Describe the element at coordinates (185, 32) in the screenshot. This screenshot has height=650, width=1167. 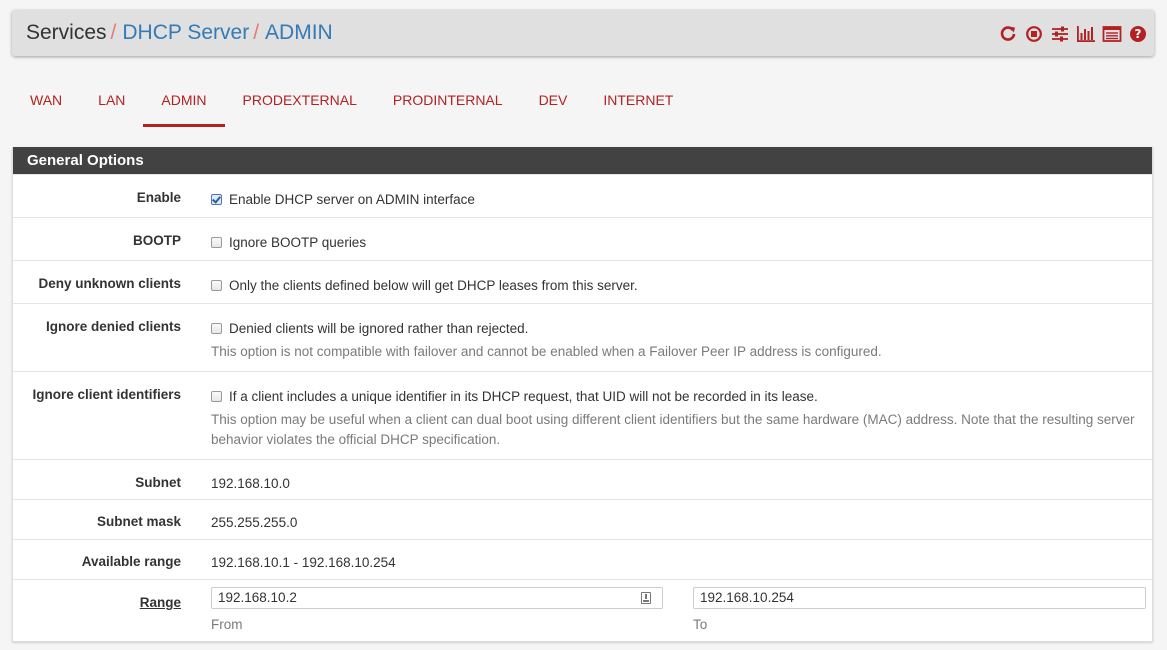
I see `breadcrumb-dhcp-server-link: DHCP Server` at that location.